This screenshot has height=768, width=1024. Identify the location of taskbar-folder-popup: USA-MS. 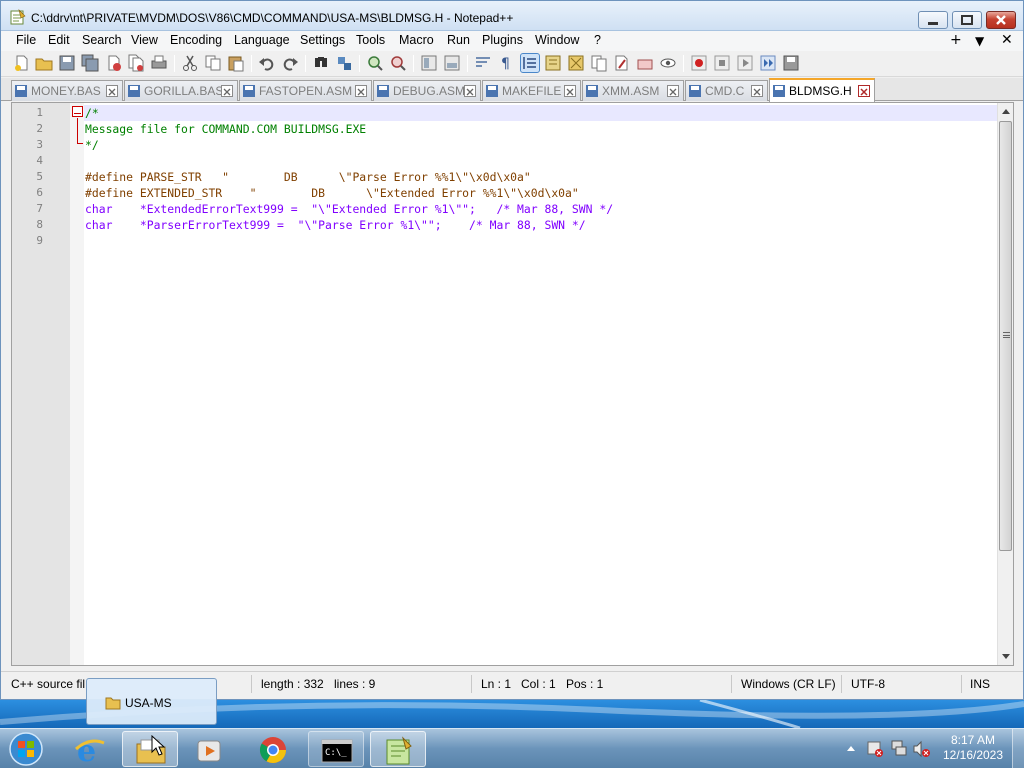
(151, 701).